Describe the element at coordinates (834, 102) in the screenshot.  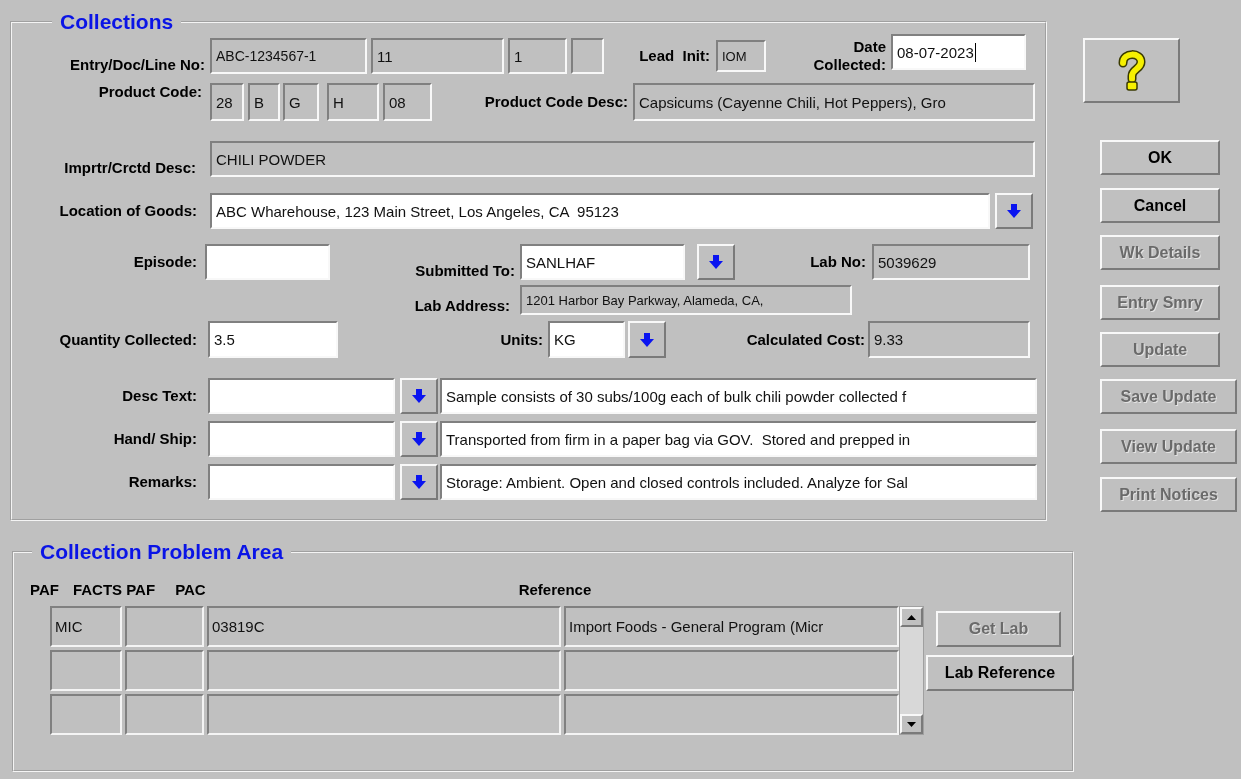
I see `input-field: Capsicums (Cayenne Chili, Hot Peppers), Gro` at that location.